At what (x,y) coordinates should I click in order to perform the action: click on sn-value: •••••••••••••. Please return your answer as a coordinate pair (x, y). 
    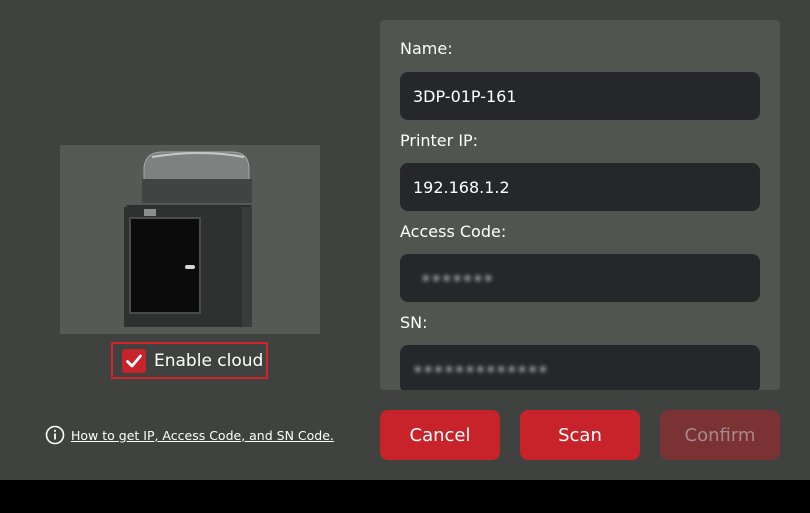
    Looking at the image, I should click on (481, 369).